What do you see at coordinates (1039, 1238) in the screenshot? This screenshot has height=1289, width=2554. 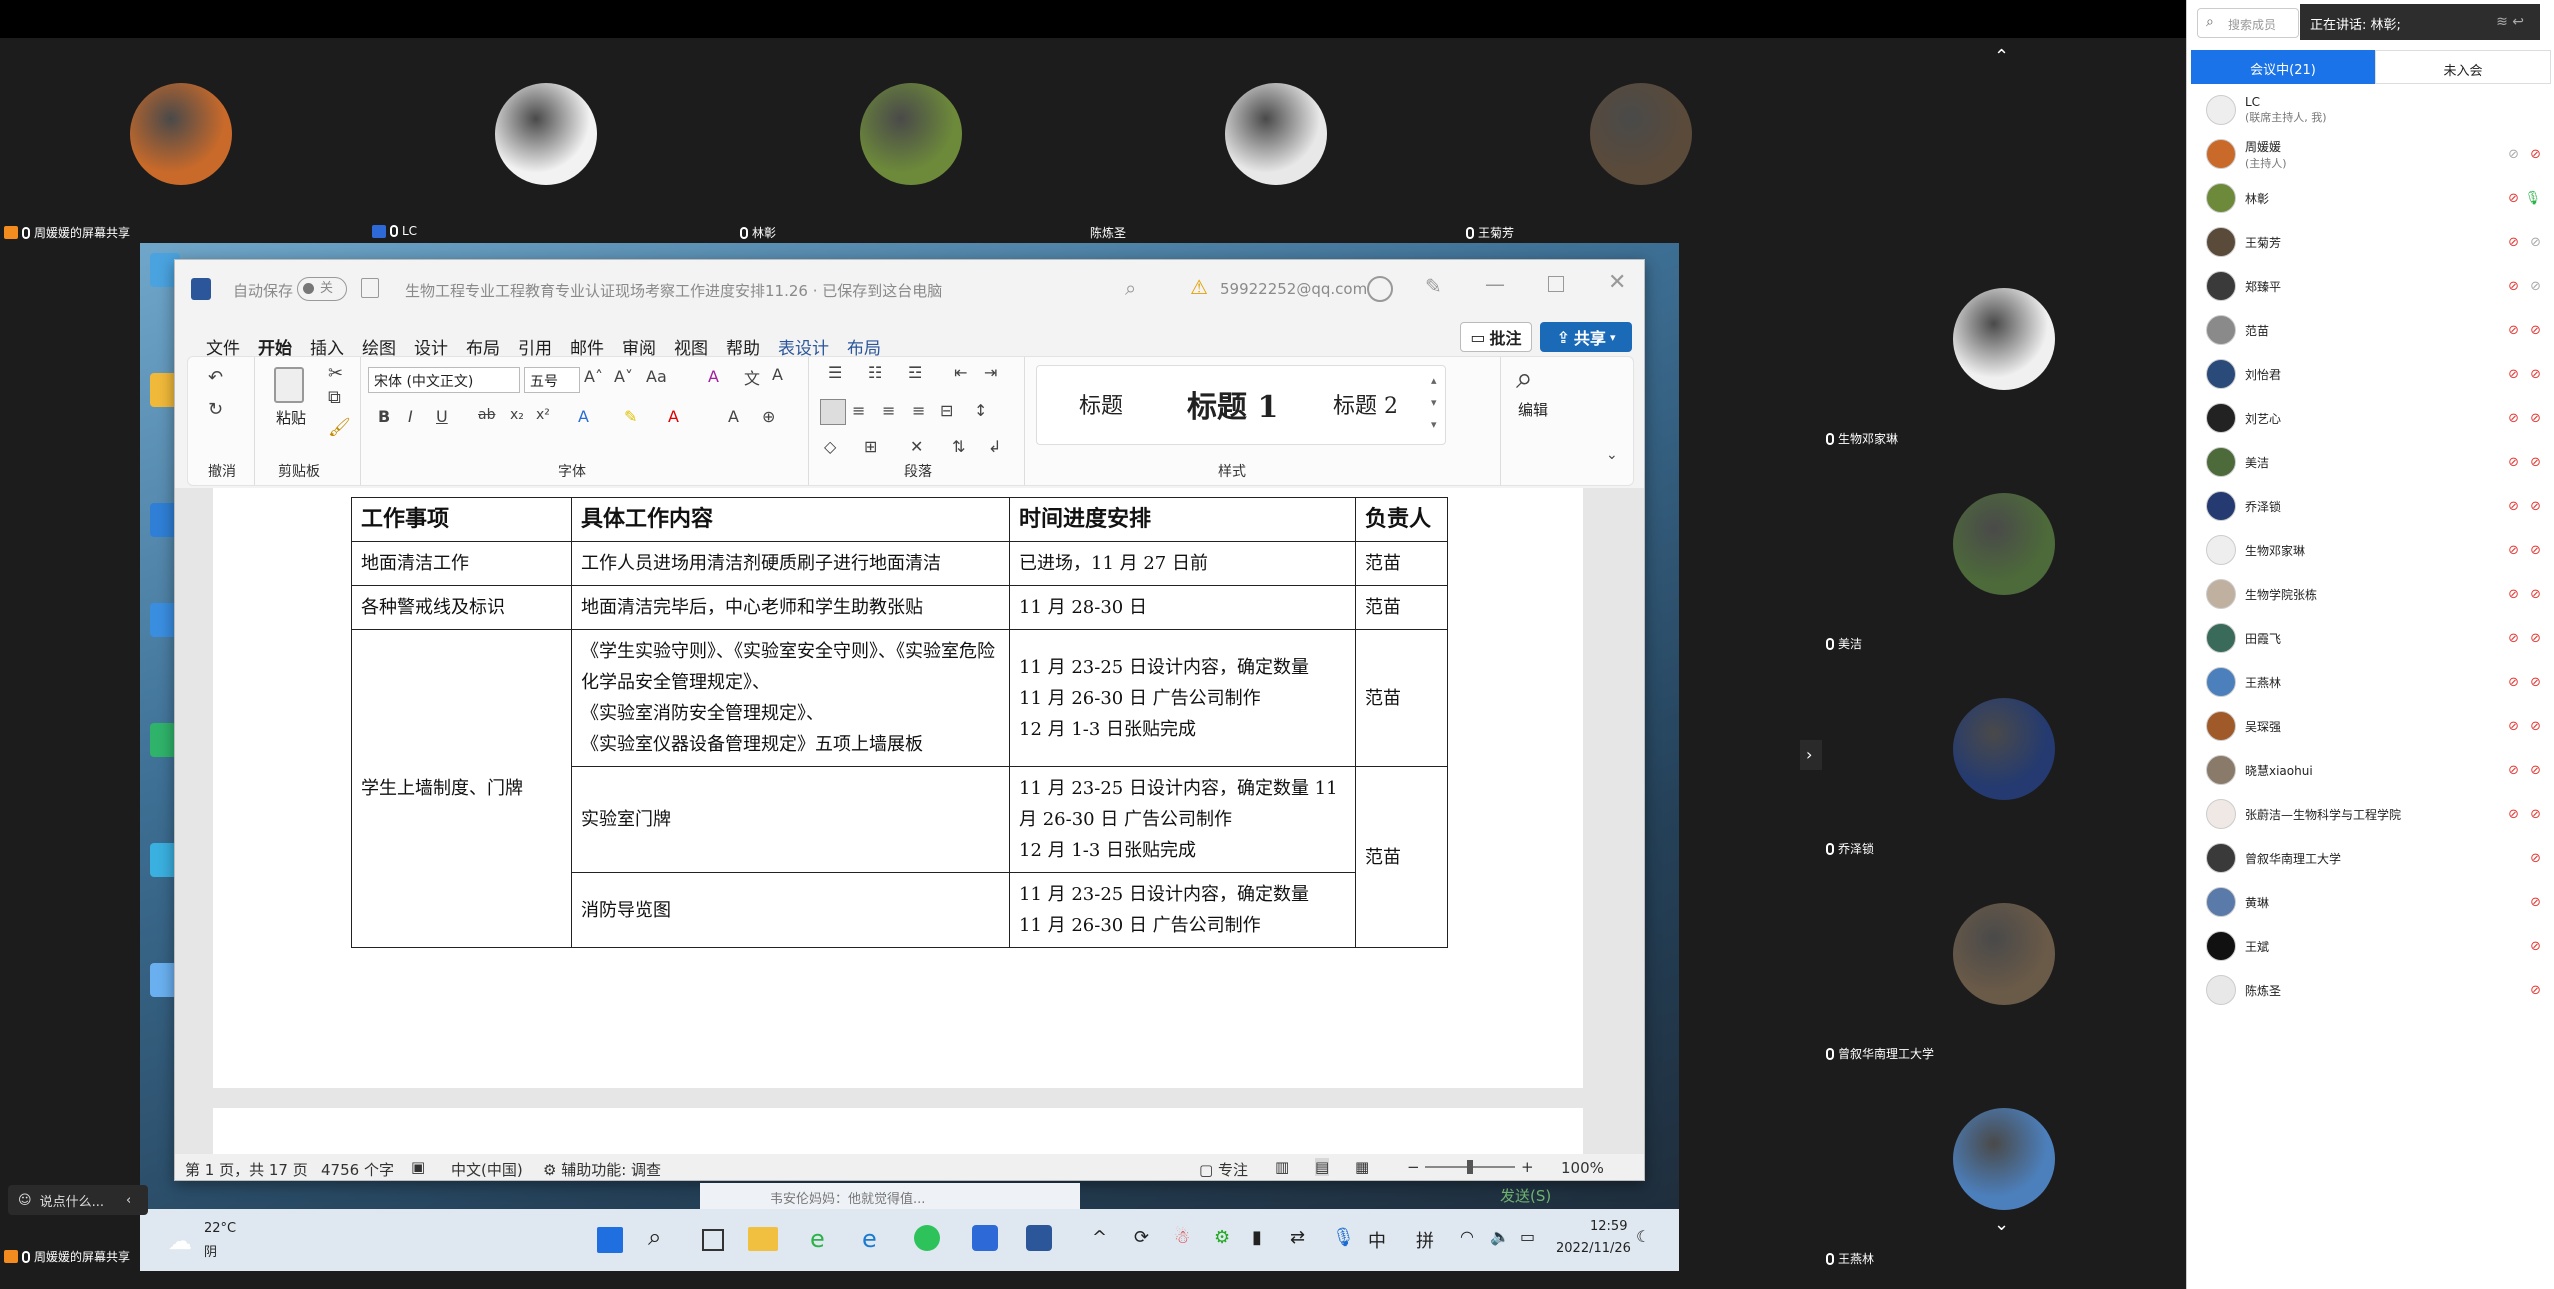 I see `word-taskbar-icon` at bounding box center [1039, 1238].